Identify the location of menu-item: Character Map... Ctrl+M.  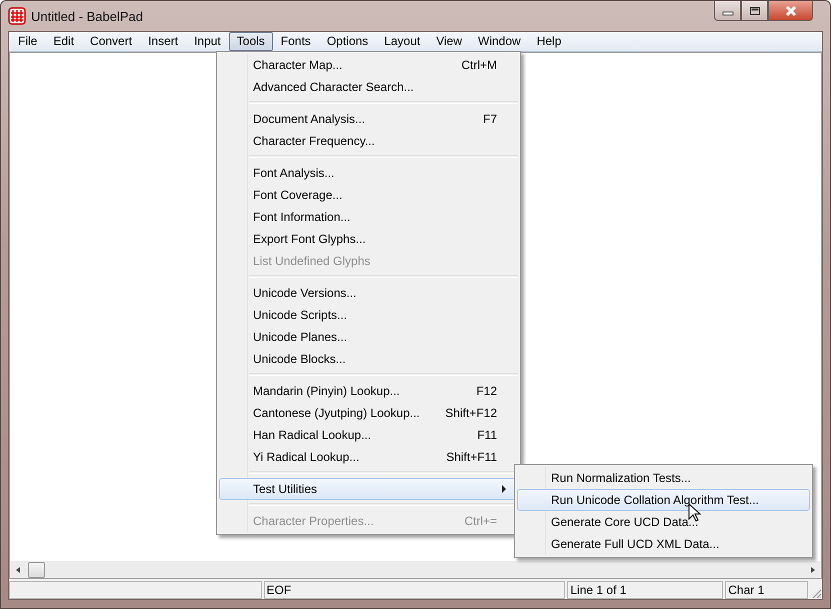
(368, 65).